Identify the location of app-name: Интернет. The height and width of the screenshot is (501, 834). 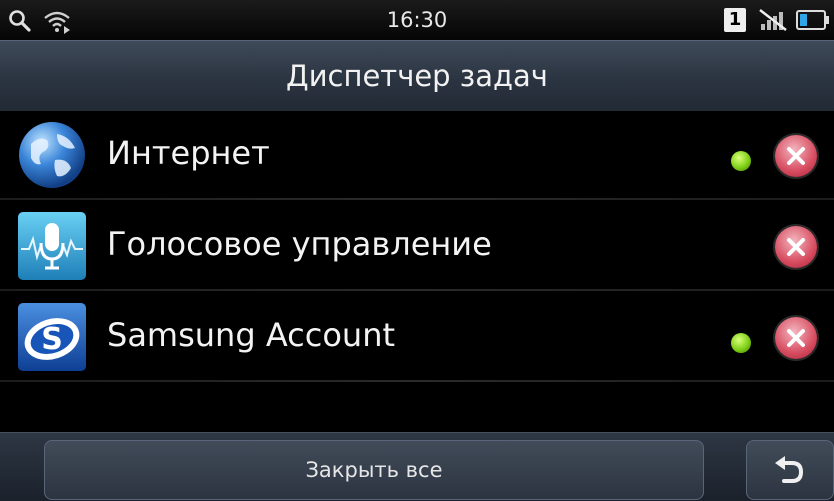
(188, 153).